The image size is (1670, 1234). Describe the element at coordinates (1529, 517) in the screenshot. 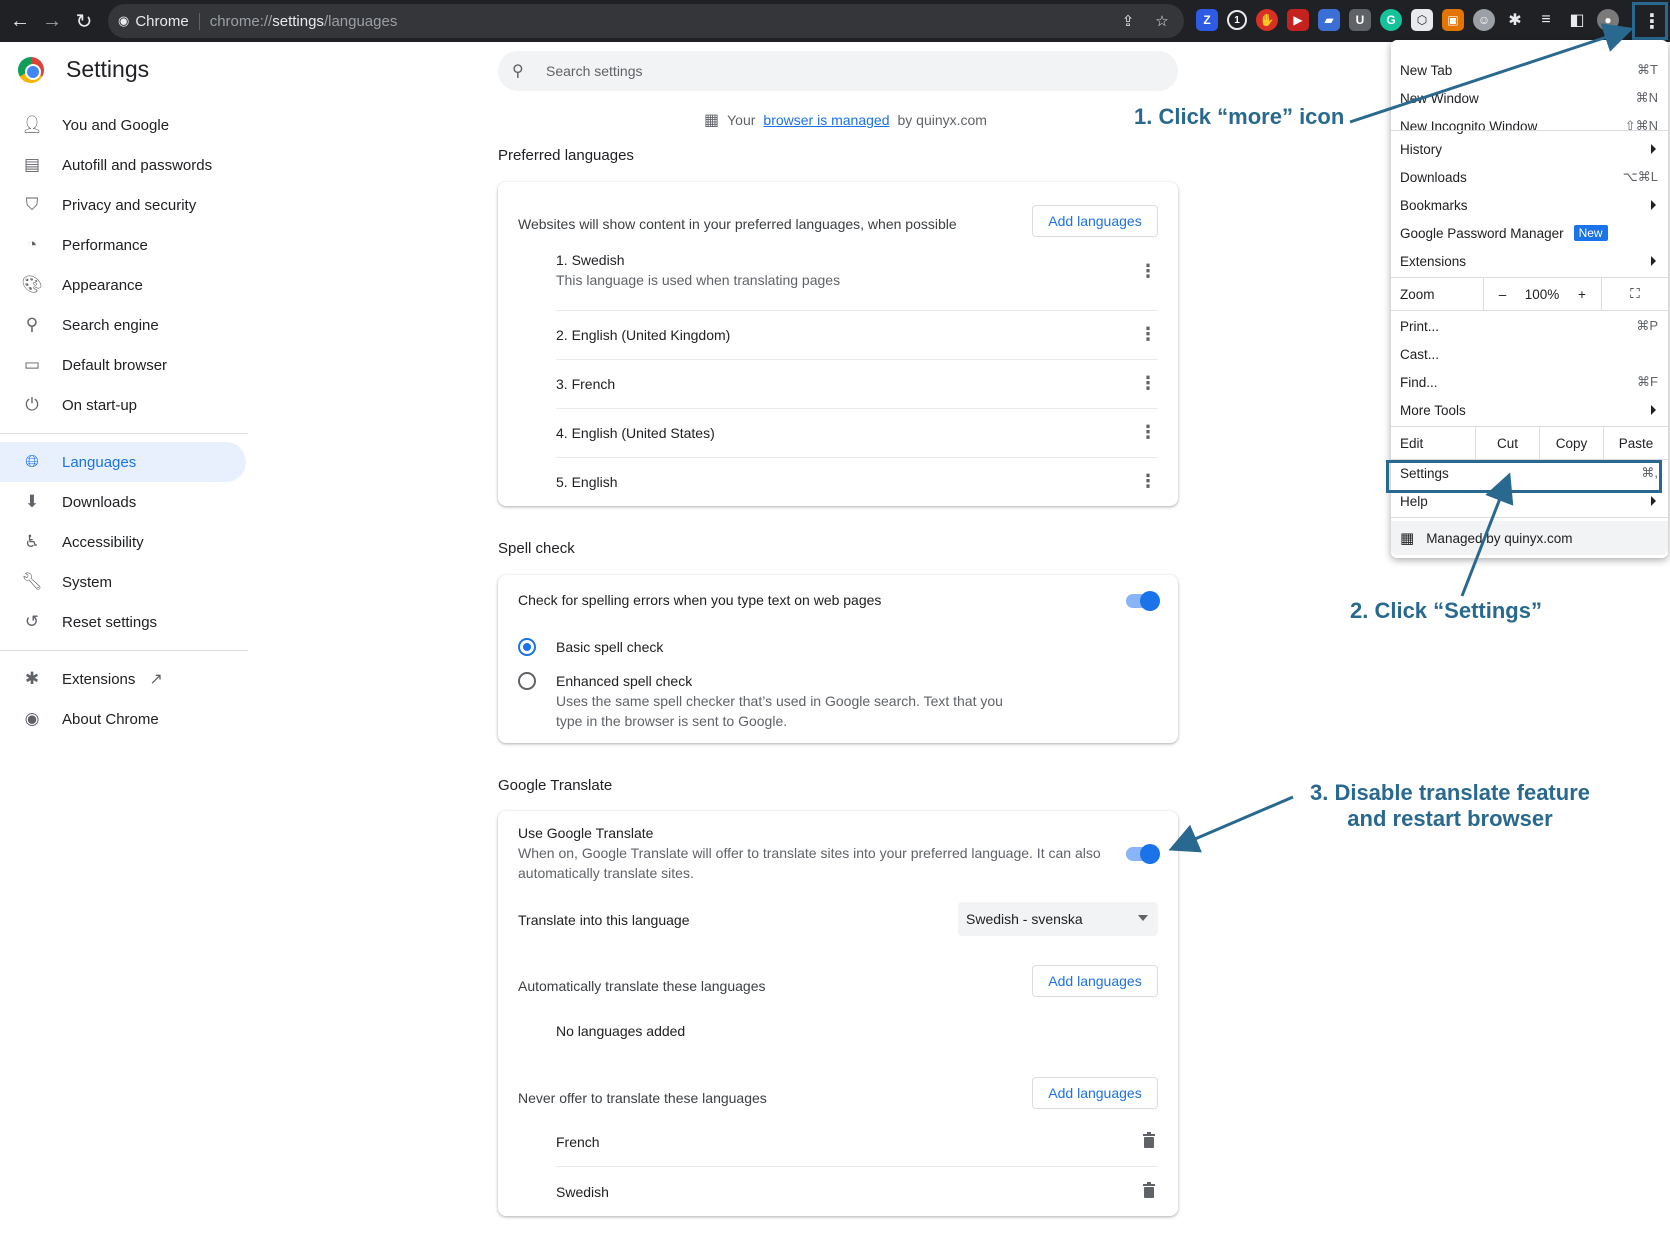

I see `menu-divider` at that location.